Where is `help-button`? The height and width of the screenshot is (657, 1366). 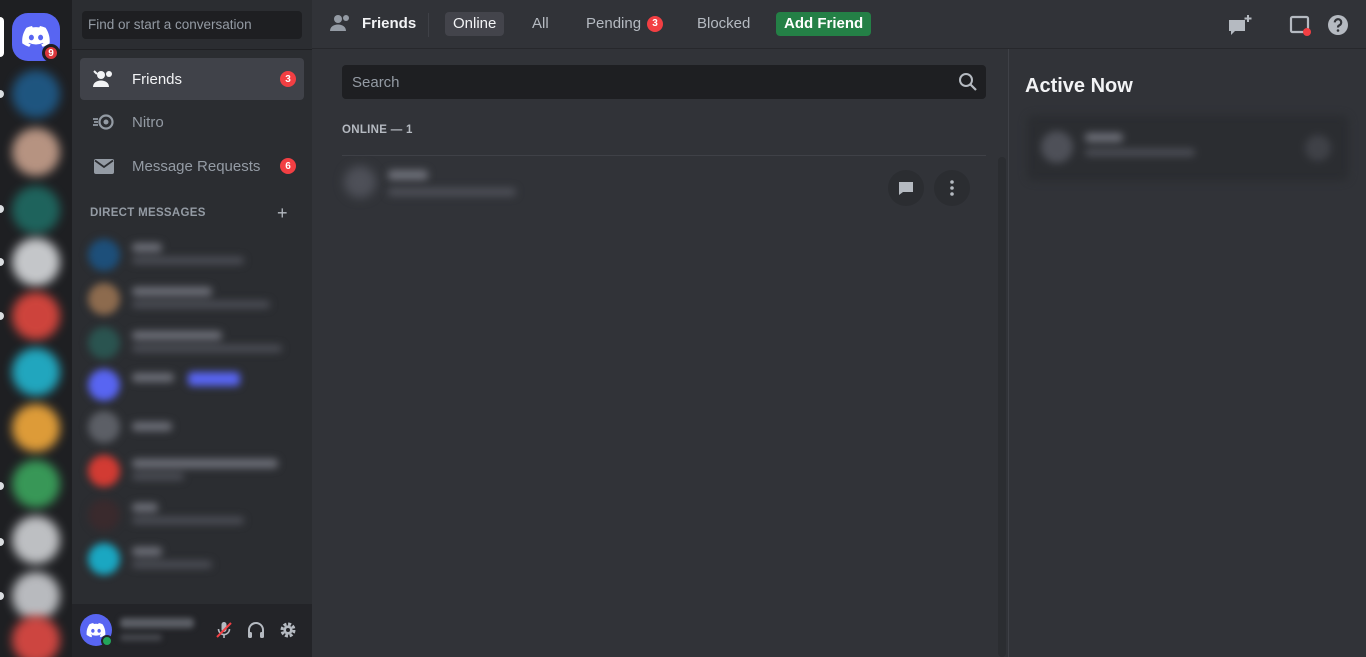 help-button is located at coordinates (1338, 25).